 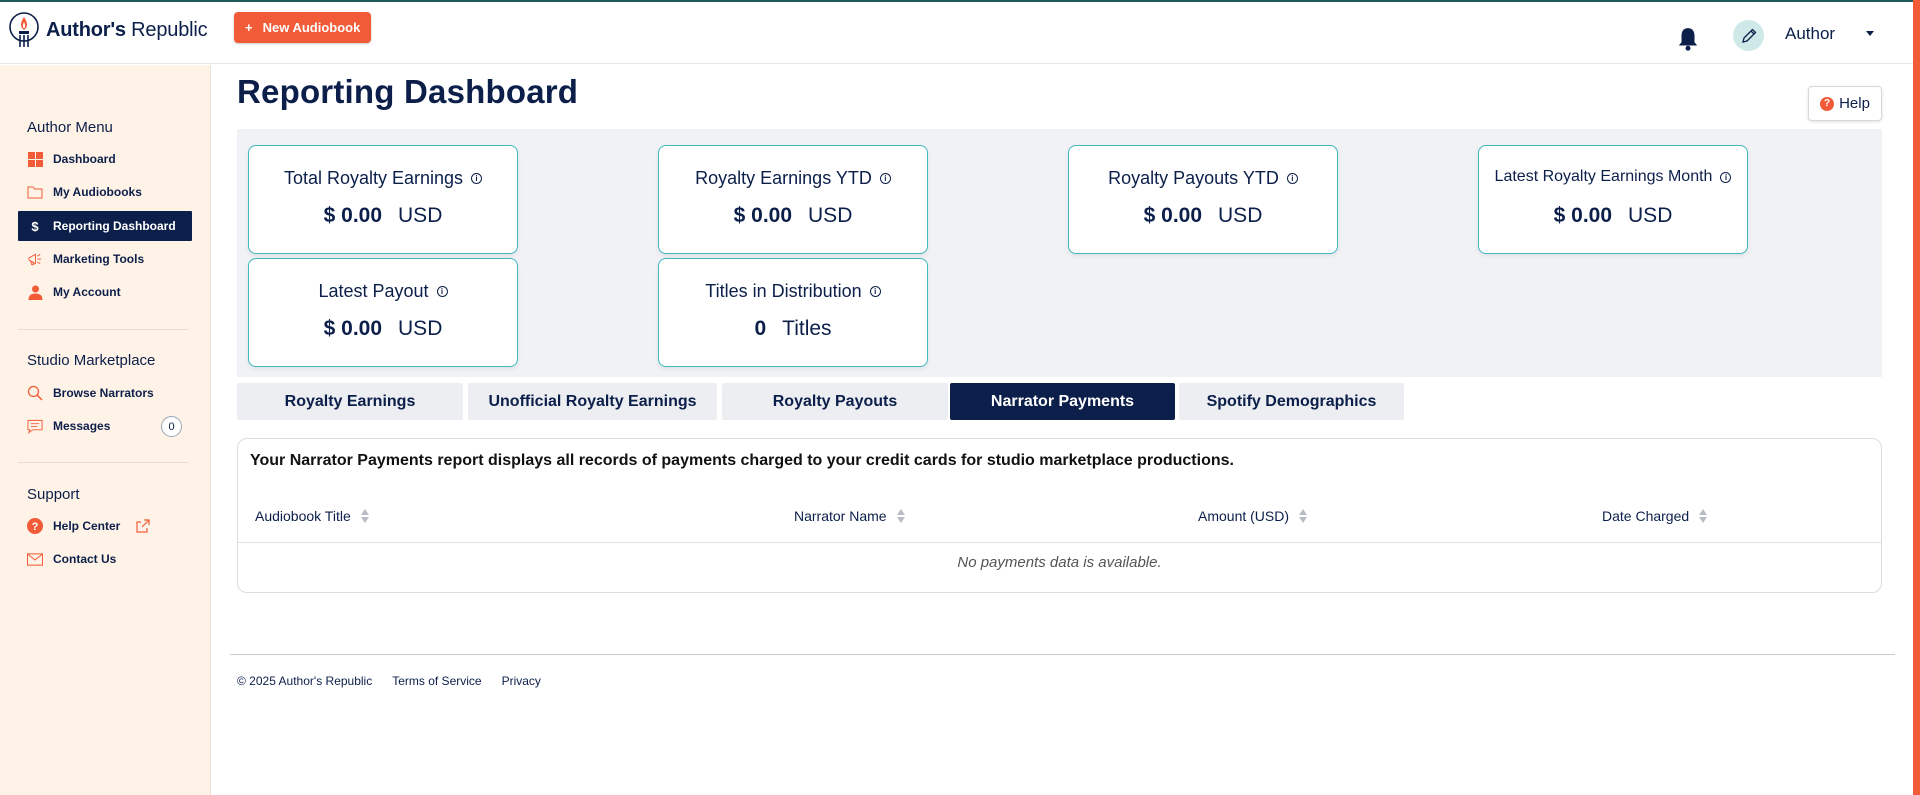 I want to click on avatar, so click(x=1748, y=35).